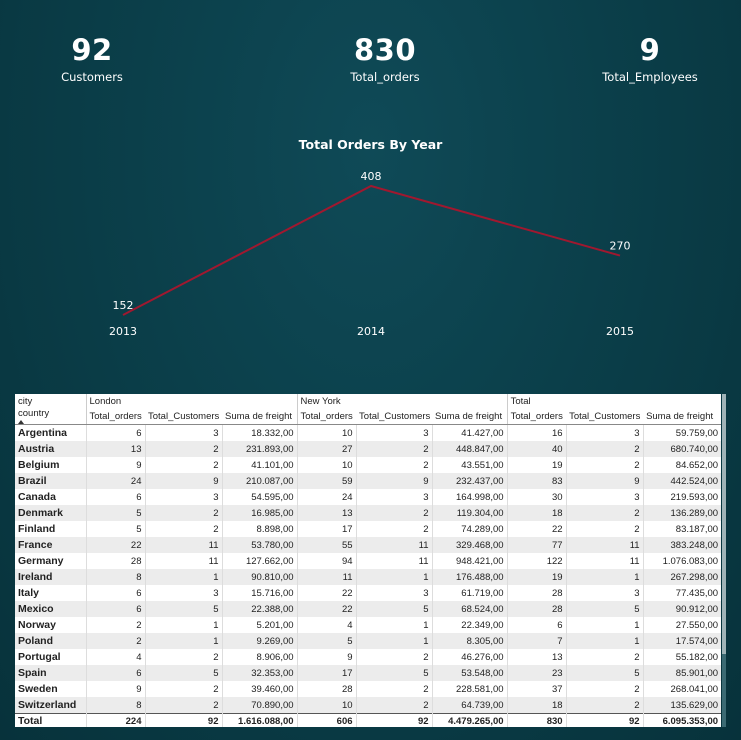 This screenshot has height=740, width=741. What do you see at coordinates (681, 481) in the screenshot?
I see `value-cell: 442.524,00` at bounding box center [681, 481].